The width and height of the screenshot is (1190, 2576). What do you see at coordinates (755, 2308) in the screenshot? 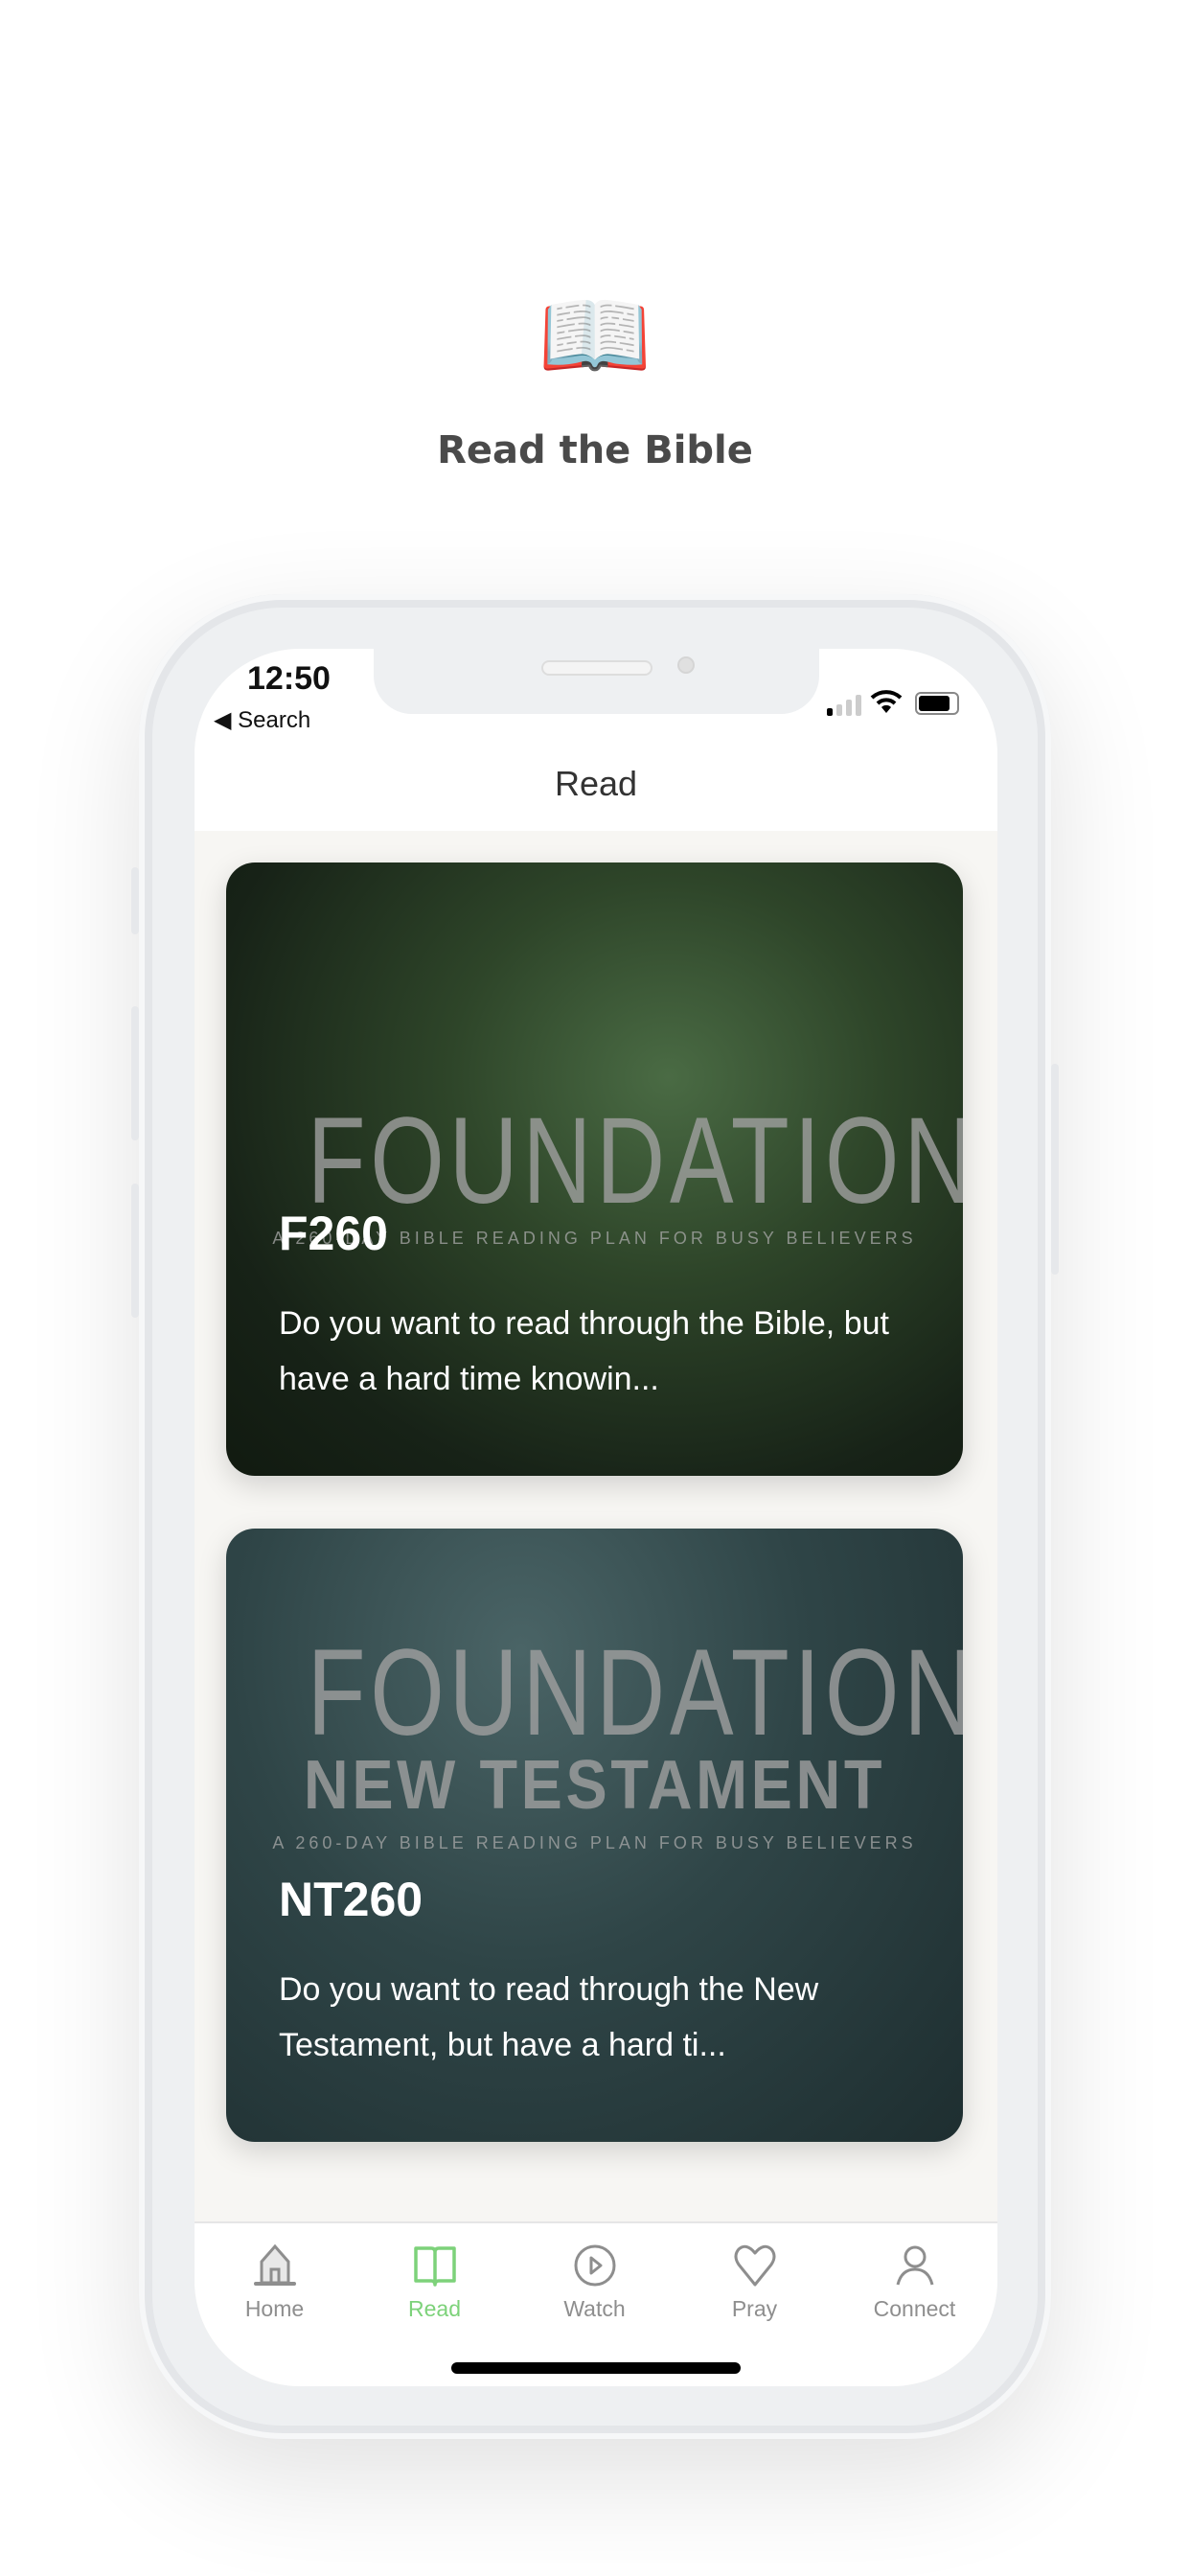
I see `tab-label: Pray` at bounding box center [755, 2308].